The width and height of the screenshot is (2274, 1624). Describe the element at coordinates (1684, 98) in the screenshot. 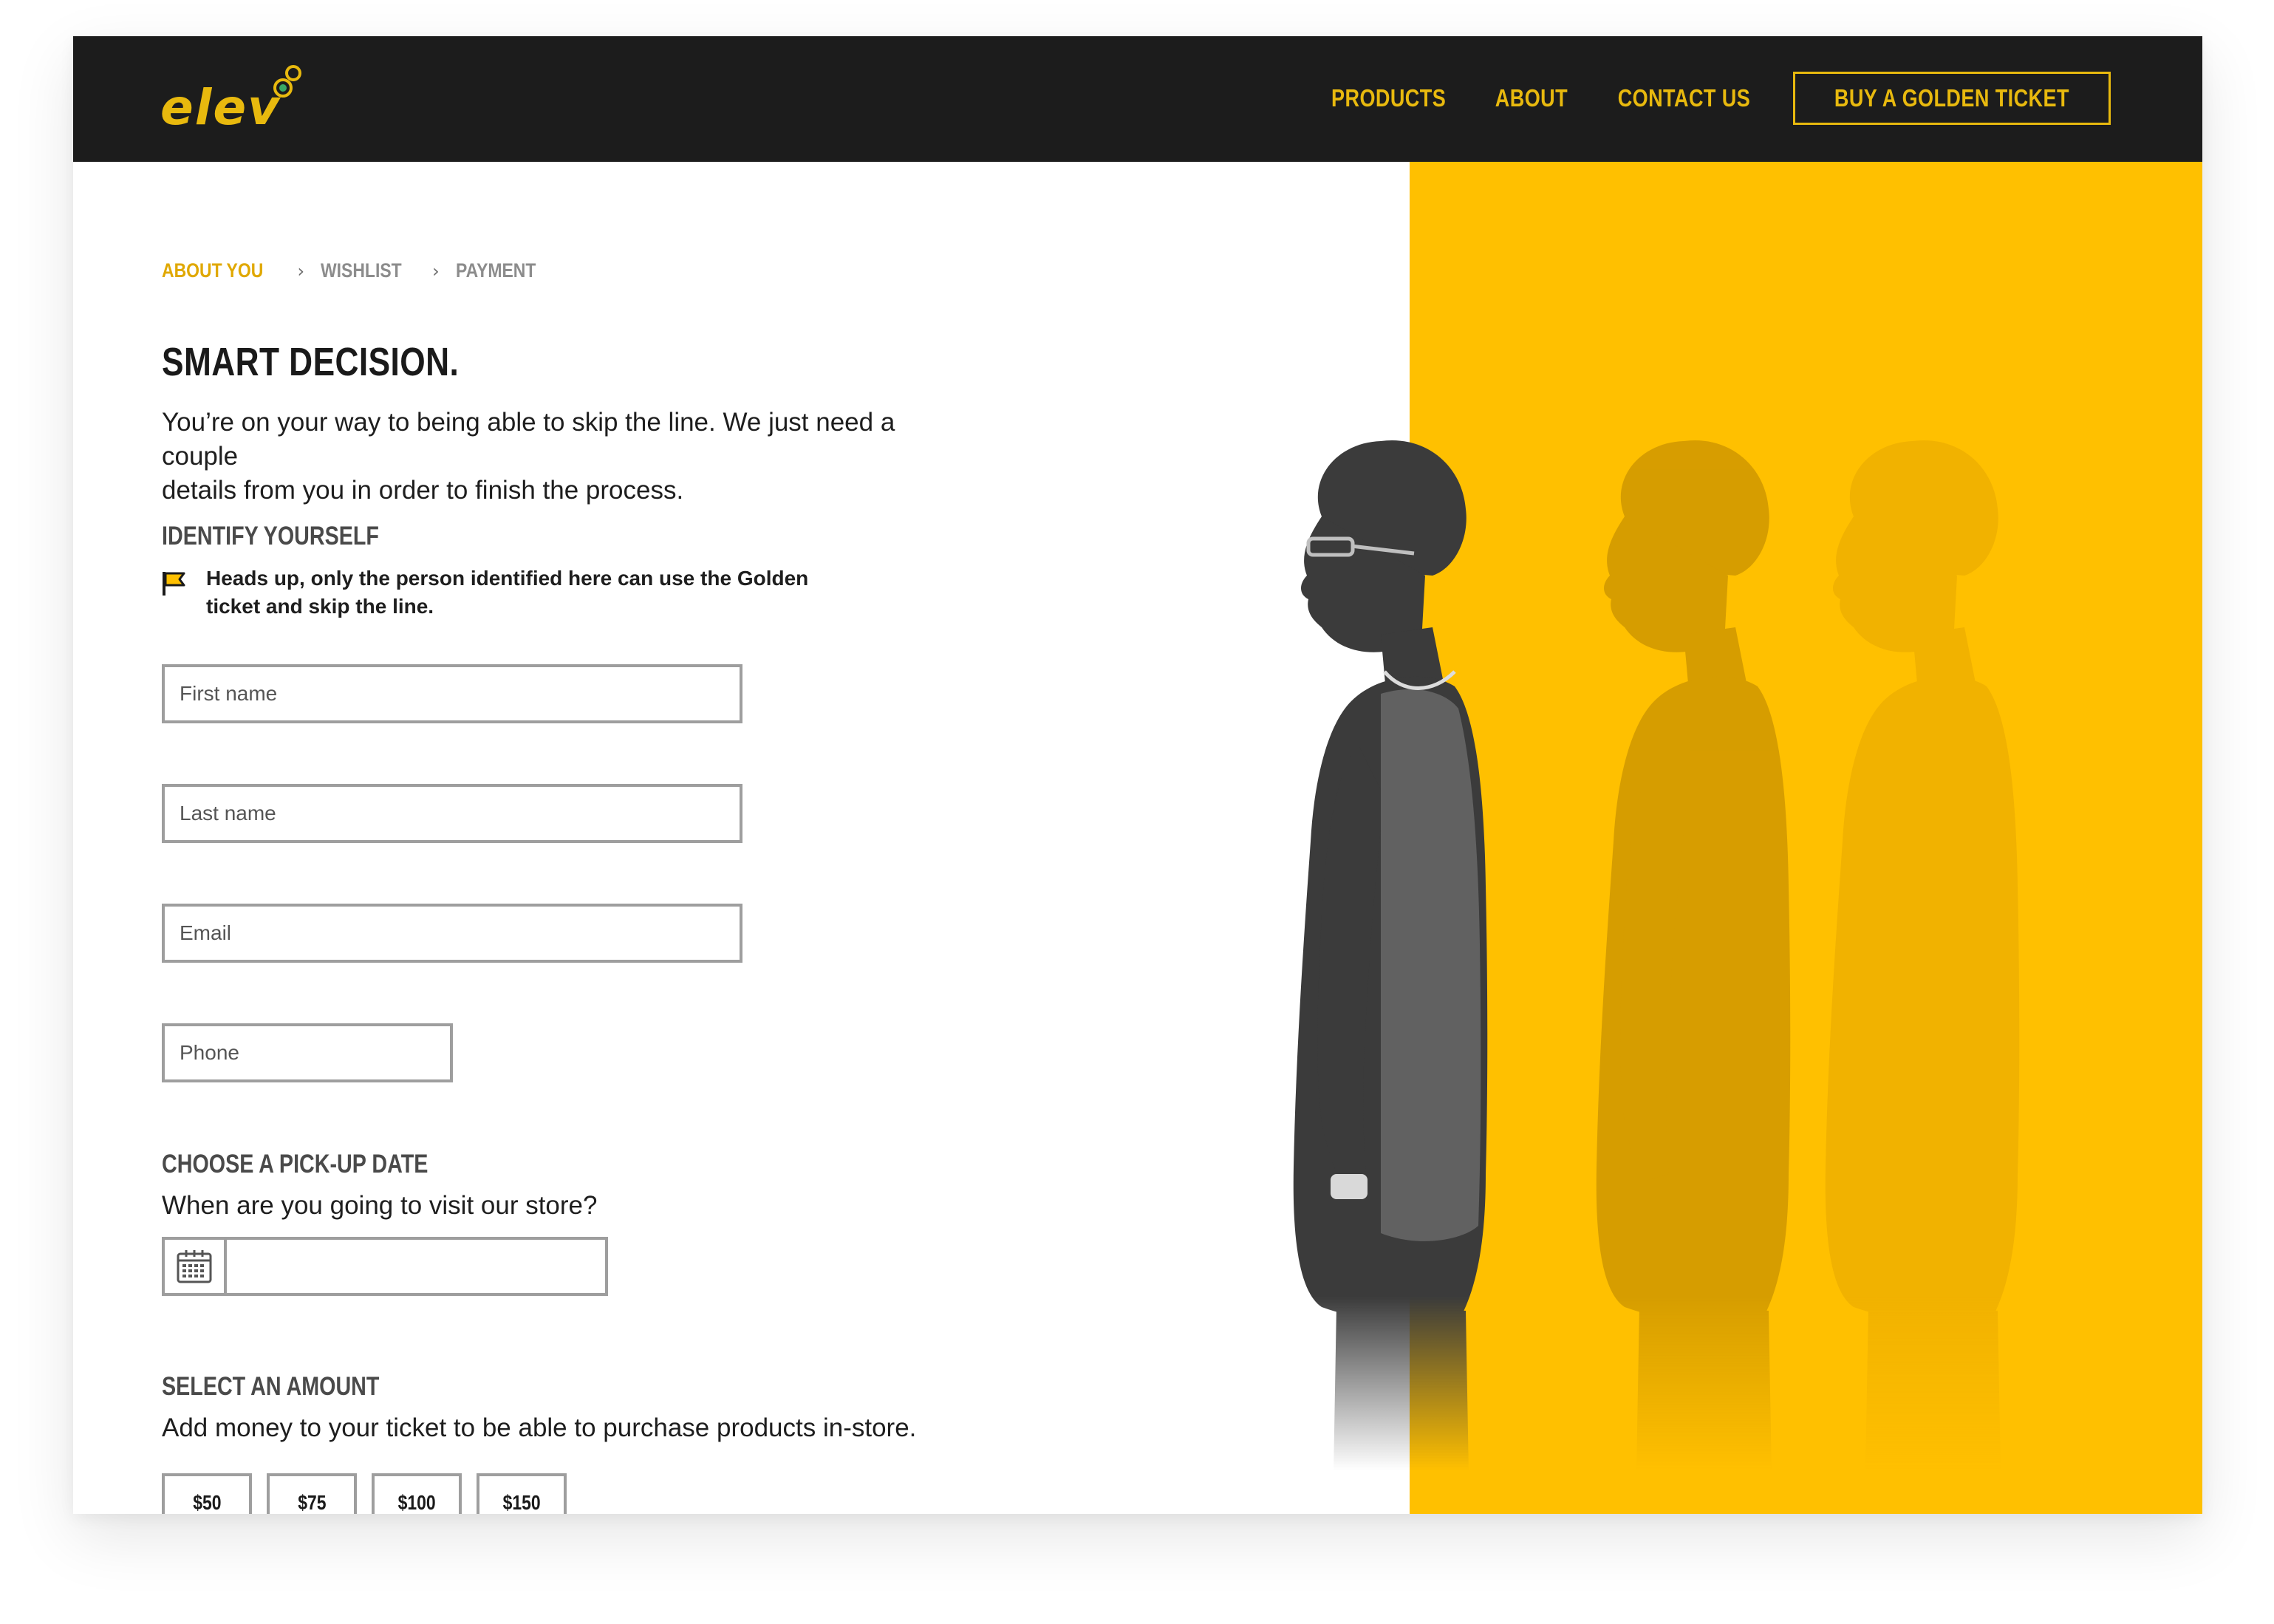

I see `nav-link-contact: CONTACT US` at that location.